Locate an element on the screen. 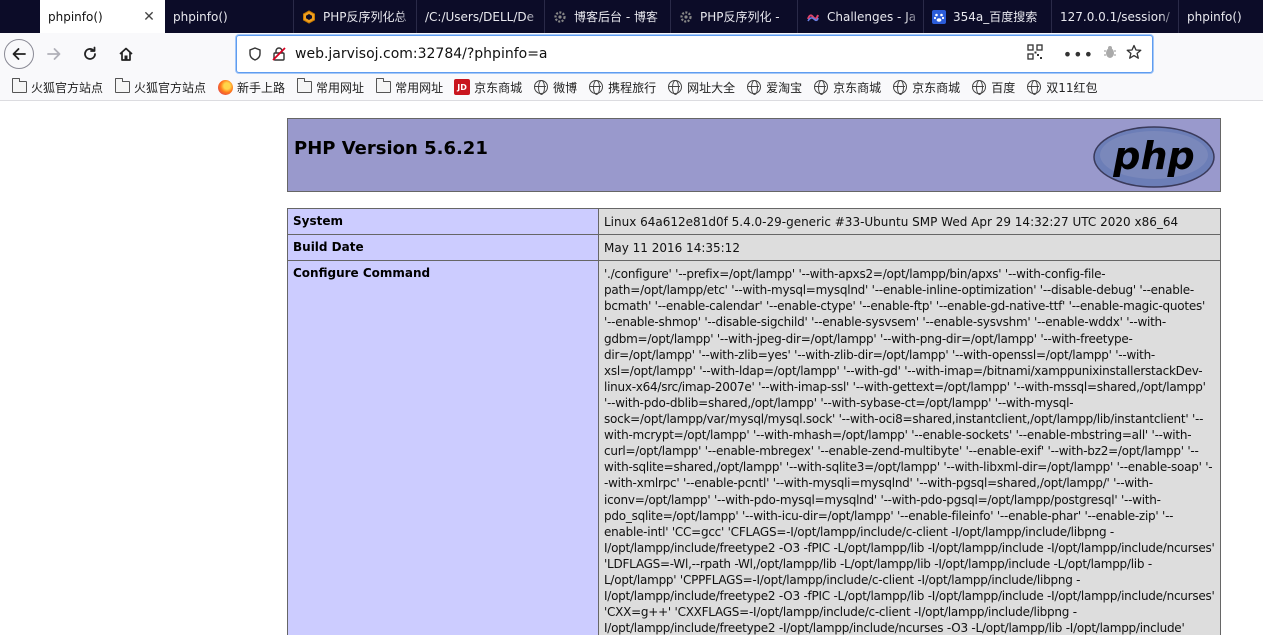  home-icon is located at coordinates (126, 54).